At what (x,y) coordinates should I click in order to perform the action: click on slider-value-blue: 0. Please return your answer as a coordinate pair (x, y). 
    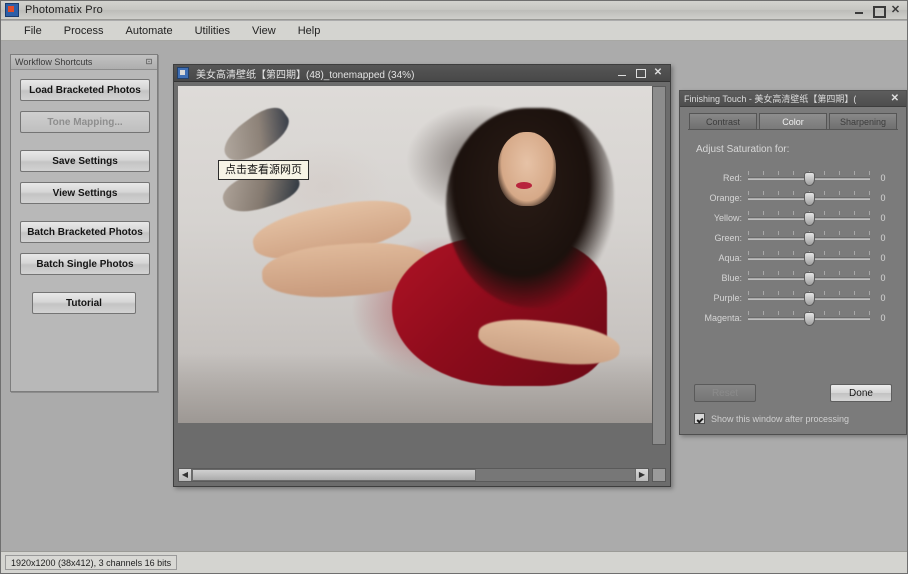
    Looking at the image, I should click on (883, 277).